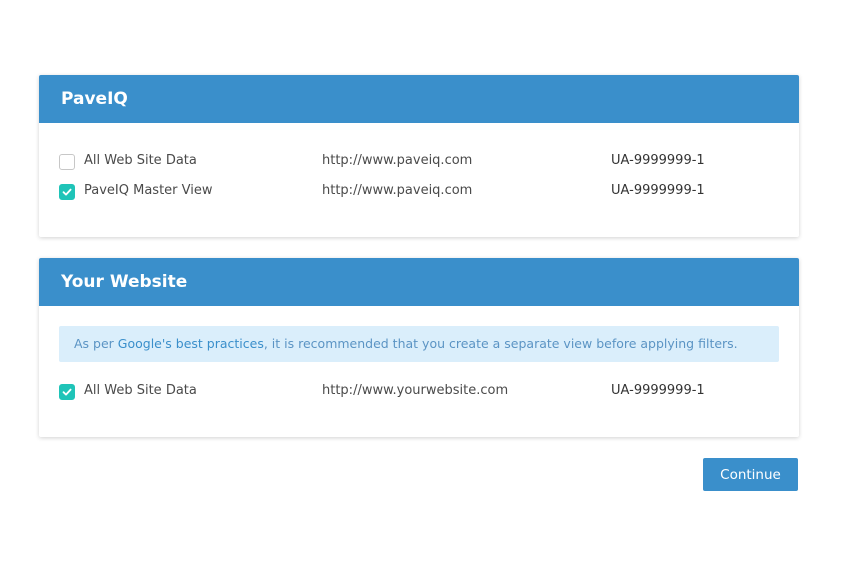 The image size is (845, 583). Describe the element at coordinates (67, 162) in the screenshot. I see `checkbox-unchecked` at that location.